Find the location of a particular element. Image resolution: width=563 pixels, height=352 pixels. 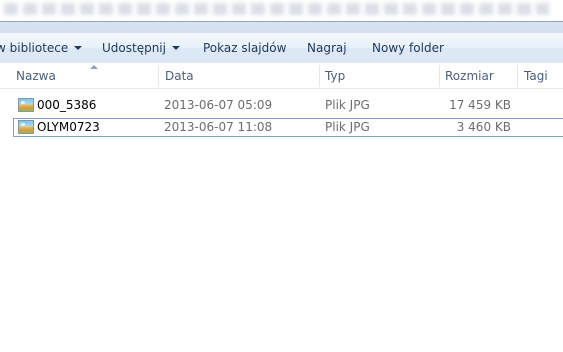

file-date: 2013-06-07 11:08 is located at coordinates (218, 127).